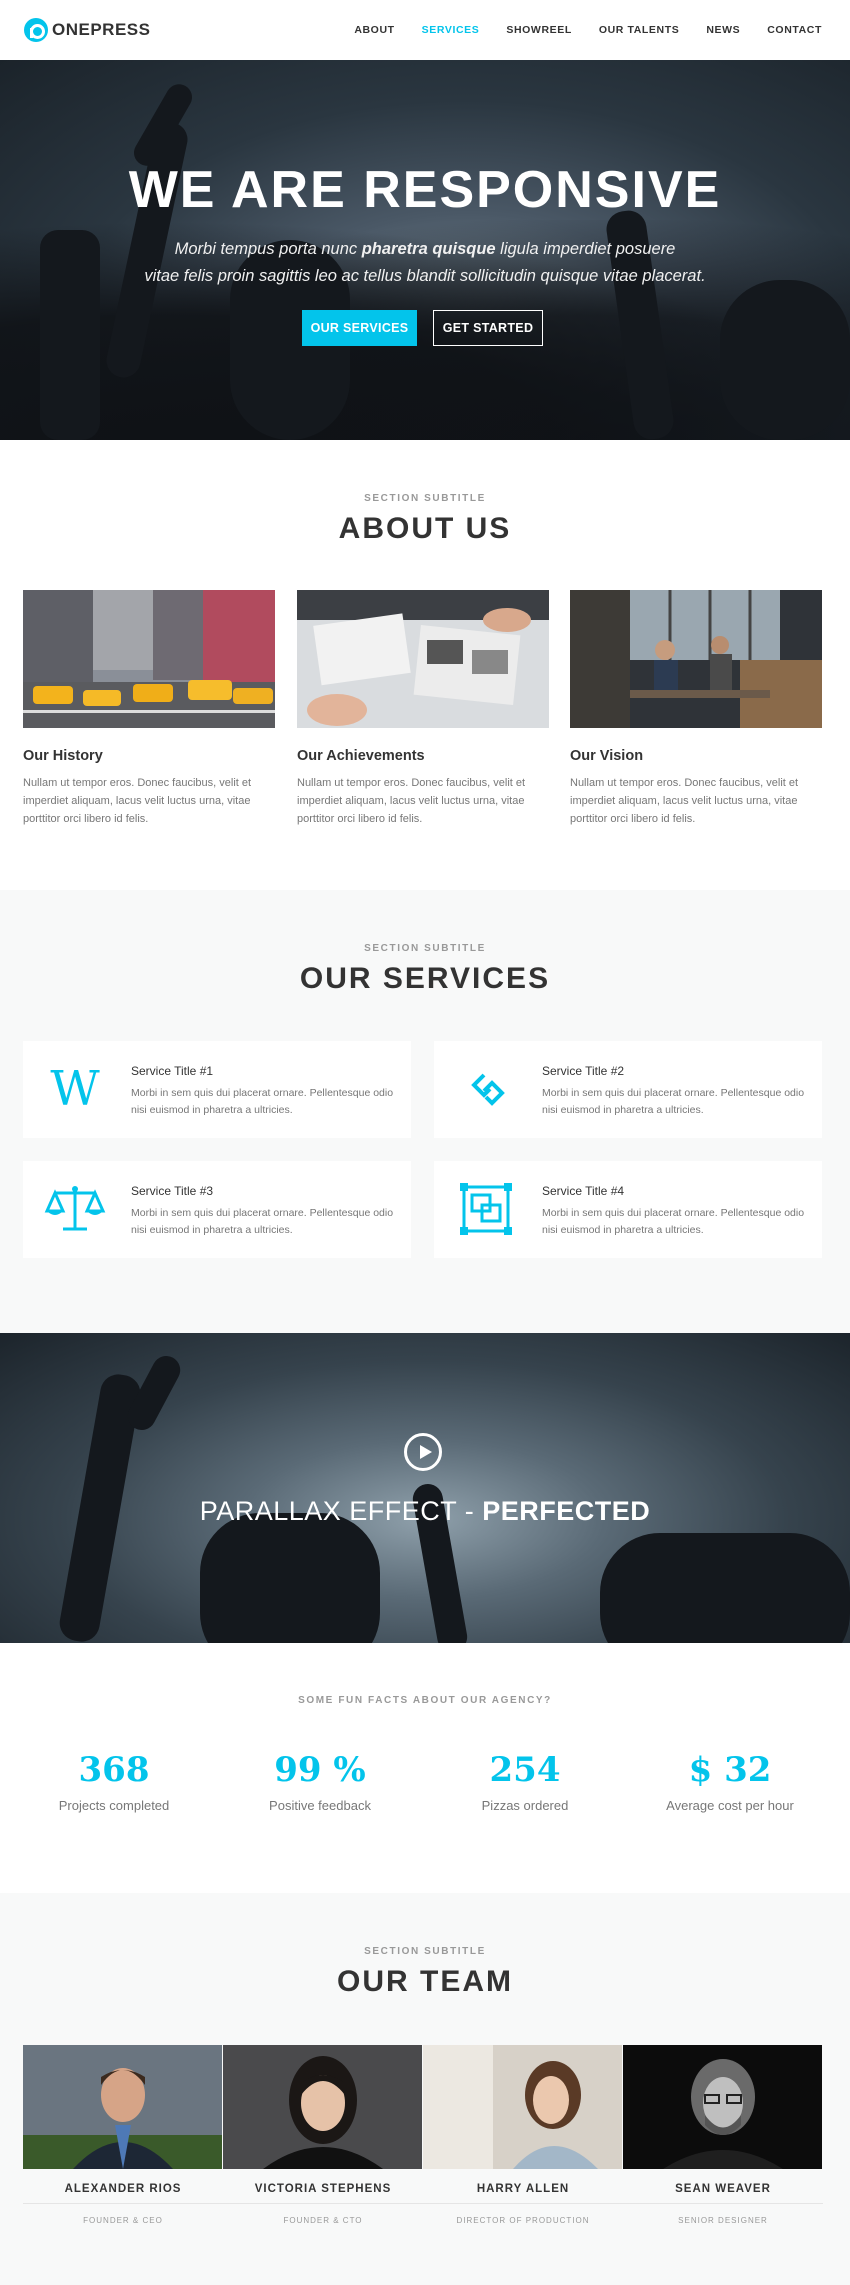 The image size is (850, 2285). Describe the element at coordinates (63, 756) in the screenshot. I see `about-card-title: Our History` at that location.